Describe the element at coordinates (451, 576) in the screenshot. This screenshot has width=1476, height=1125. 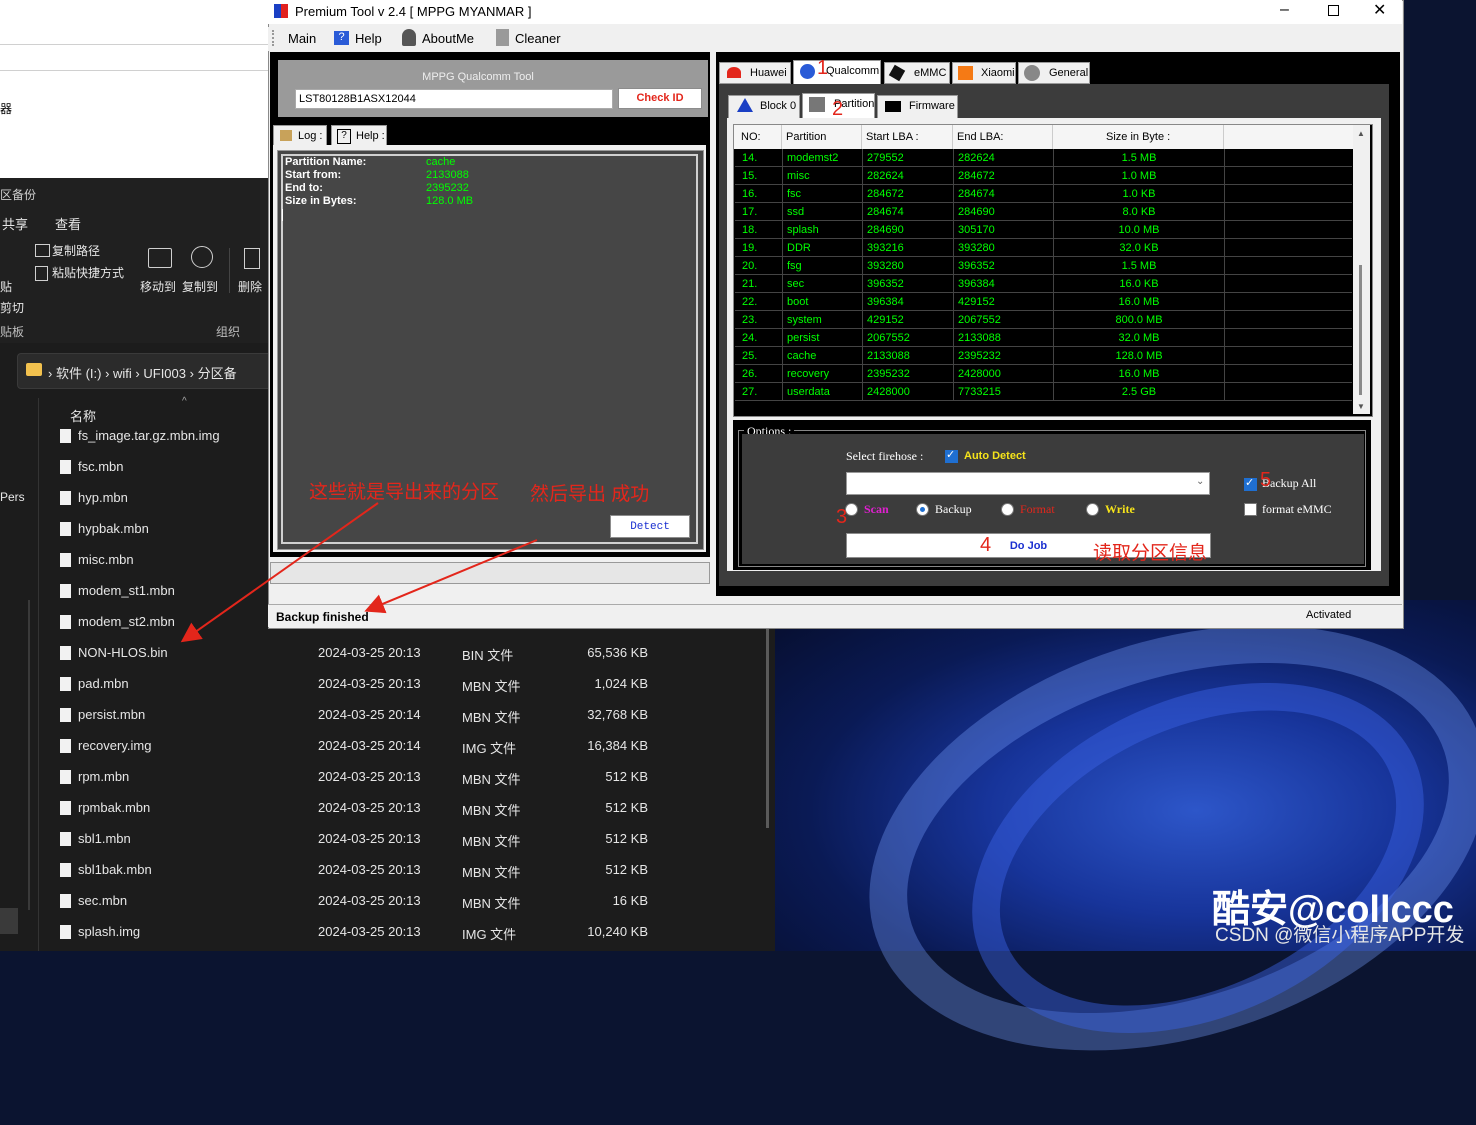
I see `arrow-to-status` at that location.